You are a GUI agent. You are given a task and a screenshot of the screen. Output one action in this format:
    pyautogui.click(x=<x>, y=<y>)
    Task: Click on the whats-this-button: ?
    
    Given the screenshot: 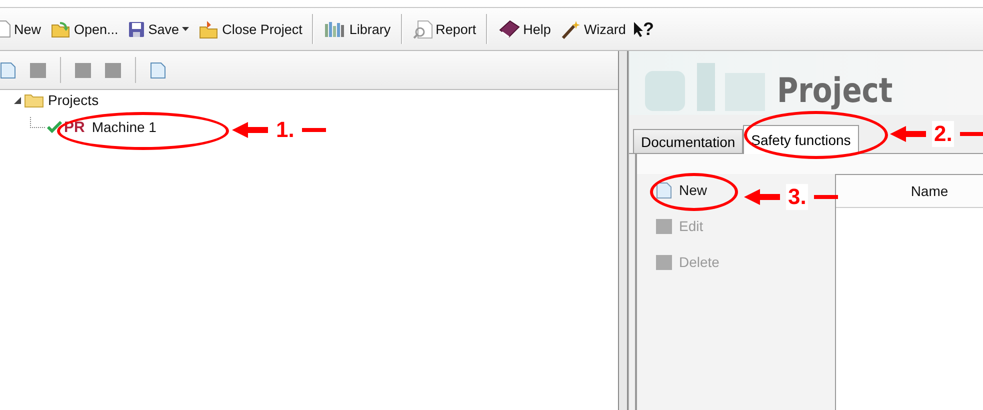 What is the action you would take?
    pyautogui.click(x=643, y=29)
    